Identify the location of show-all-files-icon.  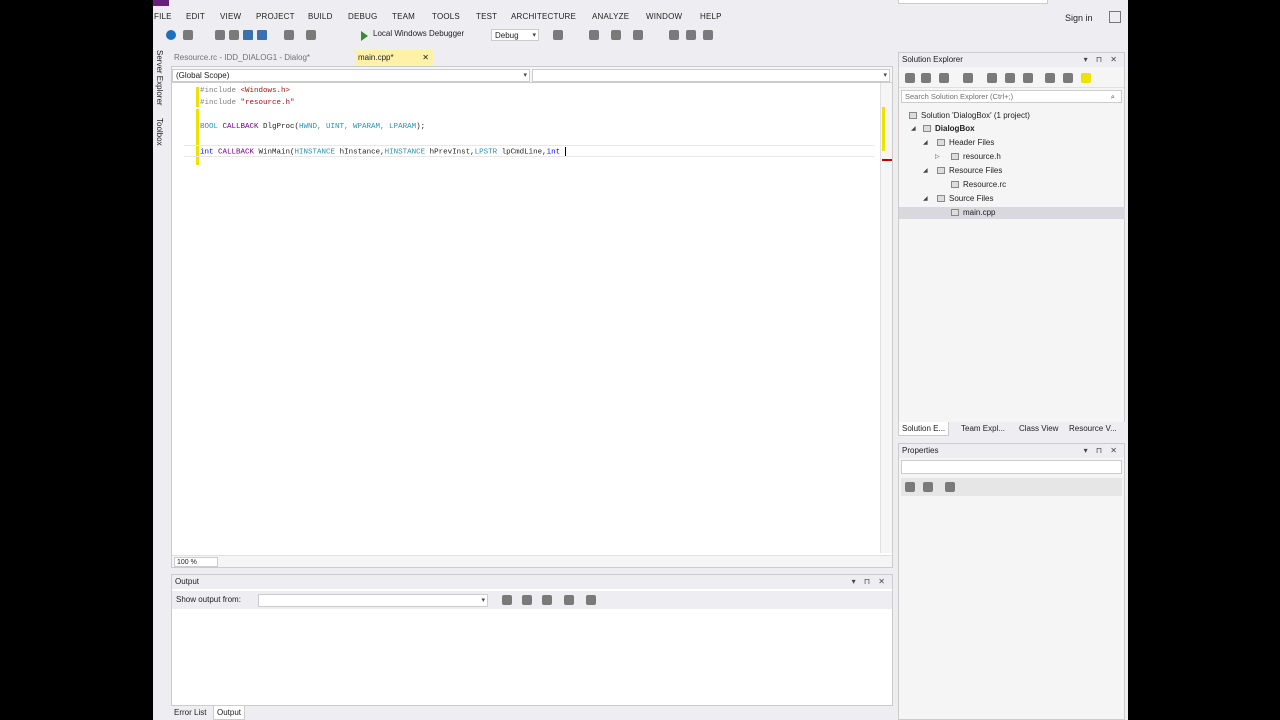
(1028, 78).